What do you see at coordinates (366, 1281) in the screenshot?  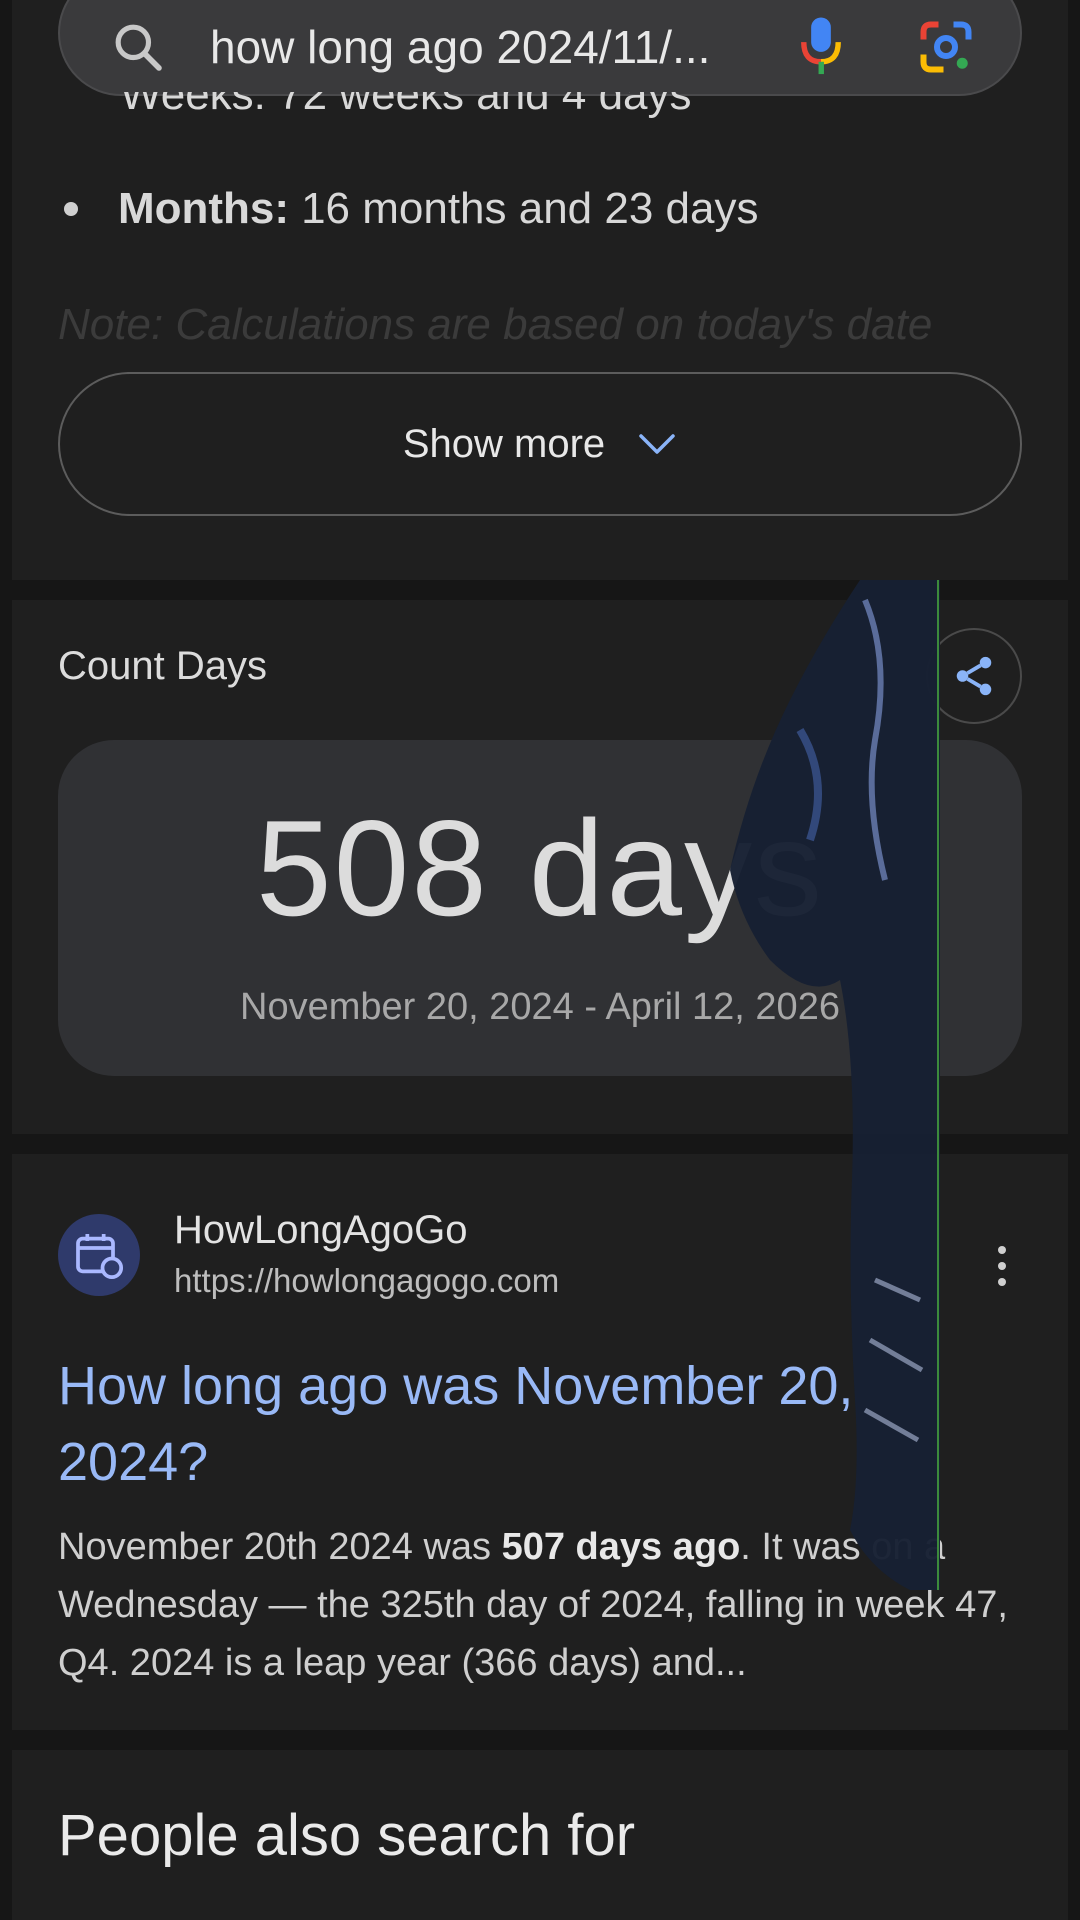 I see `site-url: https://howlongagogo.com` at bounding box center [366, 1281].